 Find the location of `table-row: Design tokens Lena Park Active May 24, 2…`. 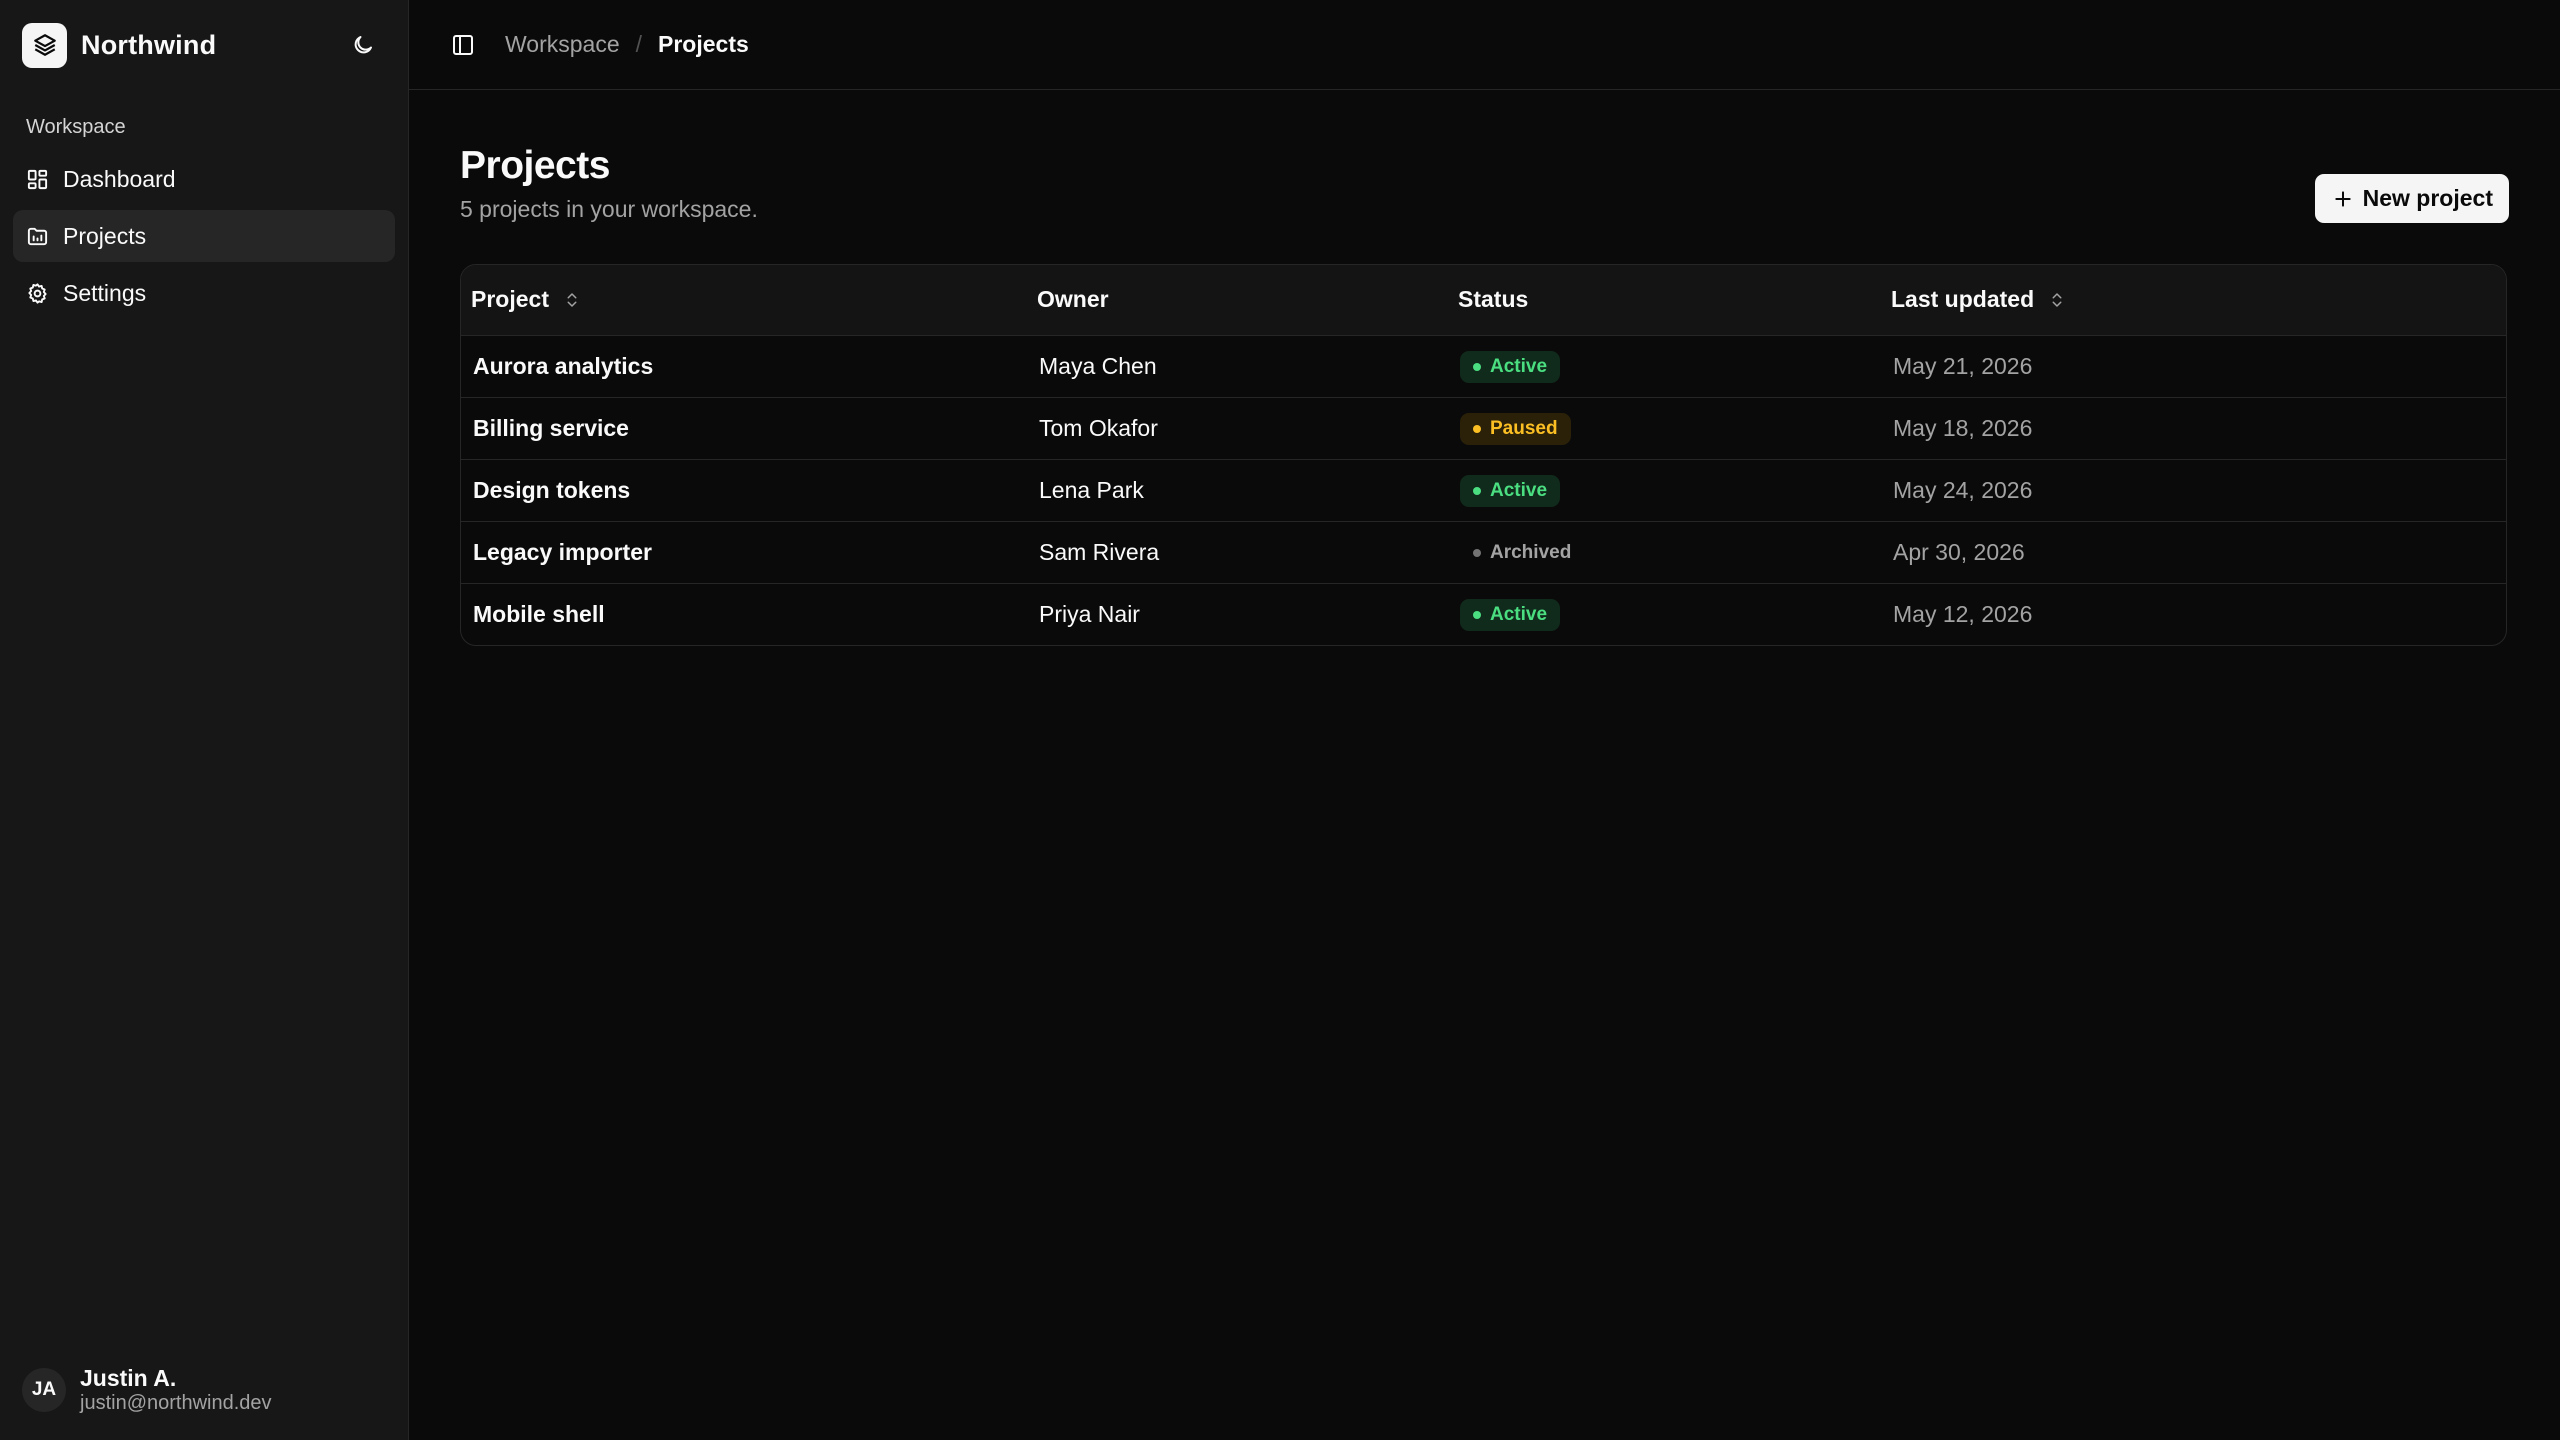

table-row: Design tokens Lena Park Active May 24, 2… is located at coordinates (1483, 490).